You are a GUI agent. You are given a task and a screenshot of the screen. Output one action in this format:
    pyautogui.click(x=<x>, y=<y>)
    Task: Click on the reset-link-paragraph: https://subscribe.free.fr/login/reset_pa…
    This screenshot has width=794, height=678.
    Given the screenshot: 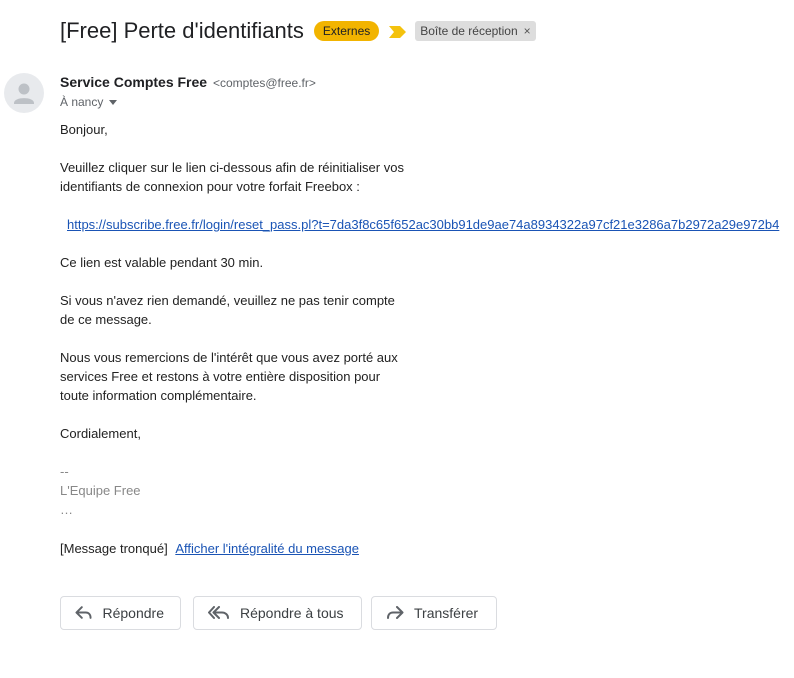 What is the action you would take?
    pyautogui.click(x=423, y=224)
    